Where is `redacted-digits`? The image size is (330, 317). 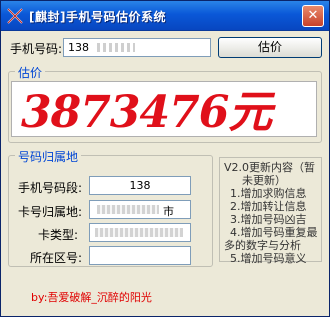 redacted-digits is located at coordinates (116, 47).